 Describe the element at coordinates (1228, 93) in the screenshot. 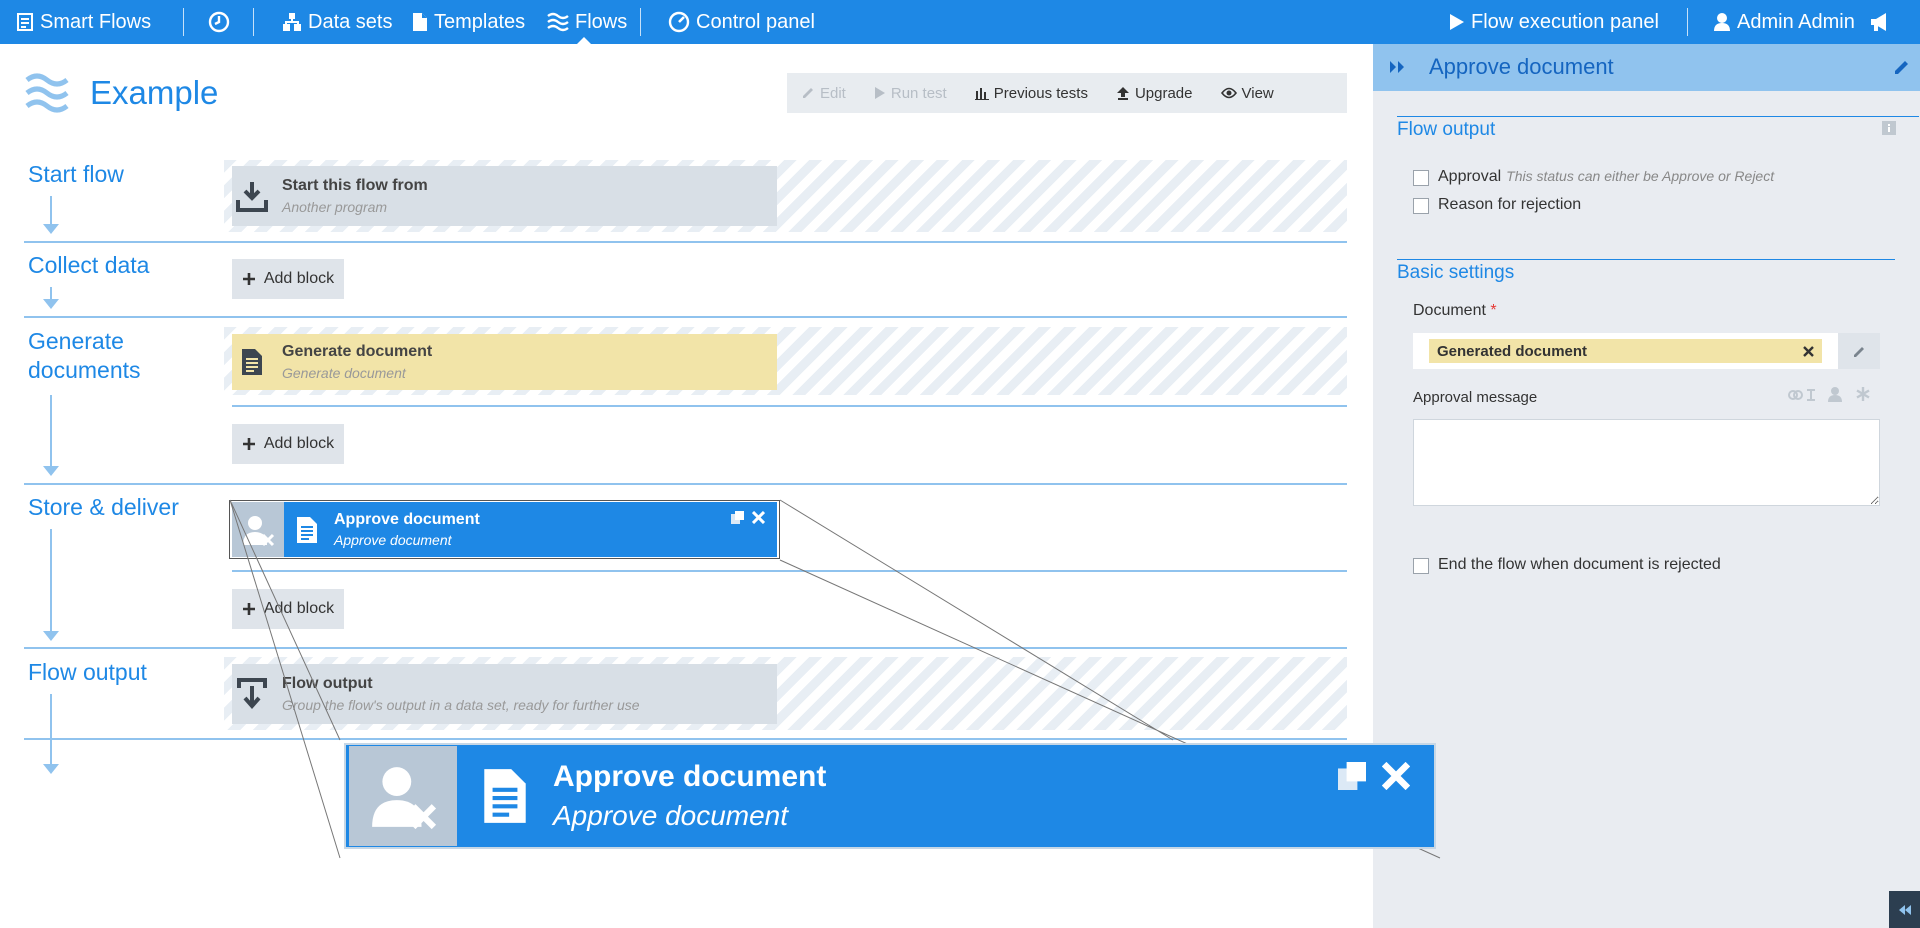

I see `eye-icon` at that location.